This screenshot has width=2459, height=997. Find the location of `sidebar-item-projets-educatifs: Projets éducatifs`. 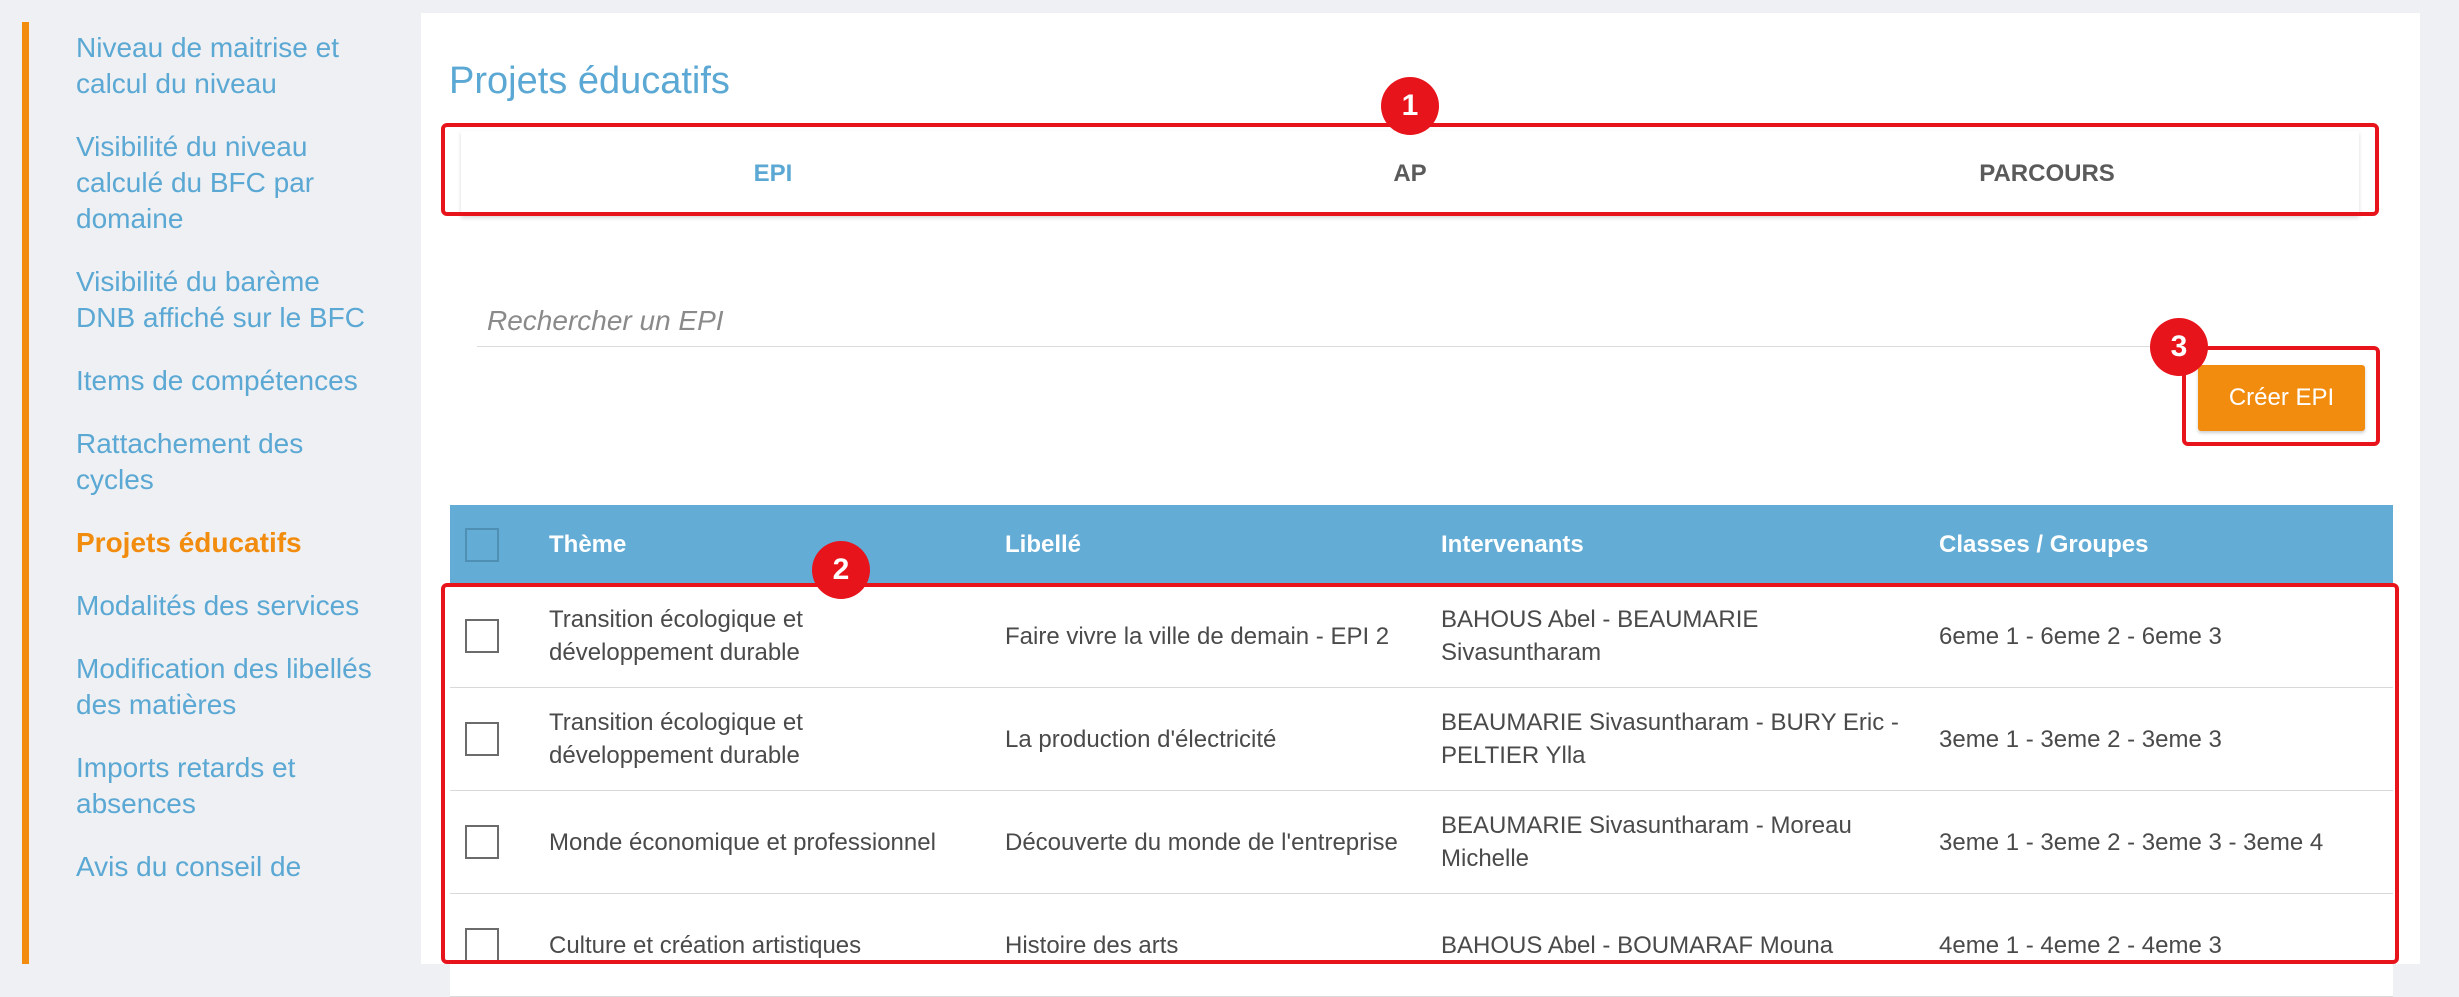

sidebar-item-projets-educatifs: Projets éducatifs is located at coordinates (226, 543).